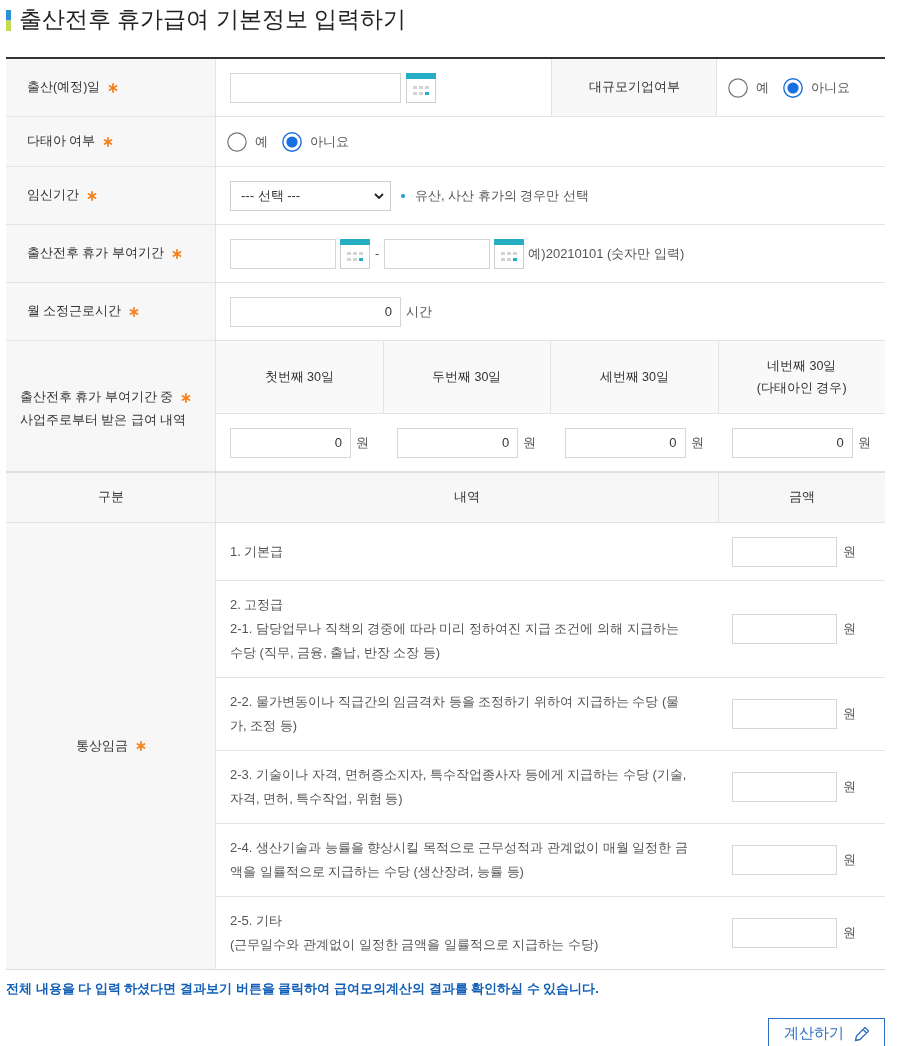 The width and height of the screenshot is (897, 1046). I want to click on field-label: 출산전후 휴가 부여기간, so click(95, 254).